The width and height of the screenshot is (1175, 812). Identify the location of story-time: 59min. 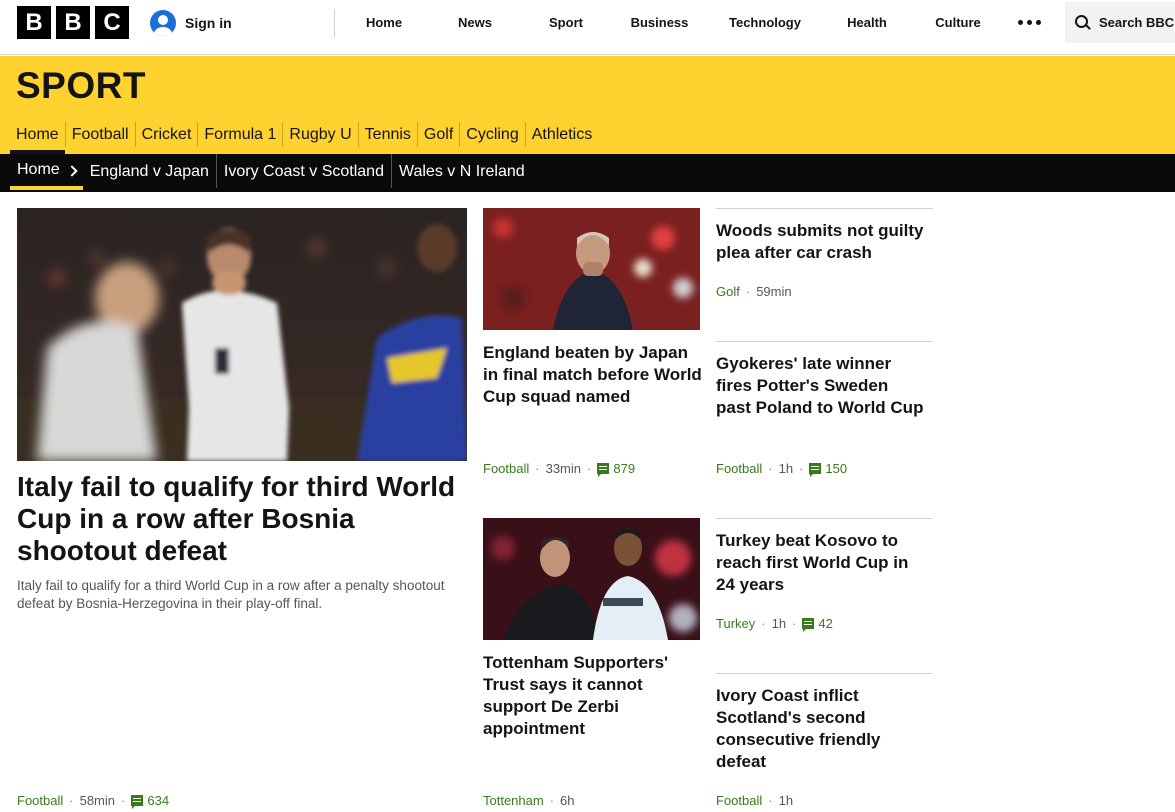
(774, 291).